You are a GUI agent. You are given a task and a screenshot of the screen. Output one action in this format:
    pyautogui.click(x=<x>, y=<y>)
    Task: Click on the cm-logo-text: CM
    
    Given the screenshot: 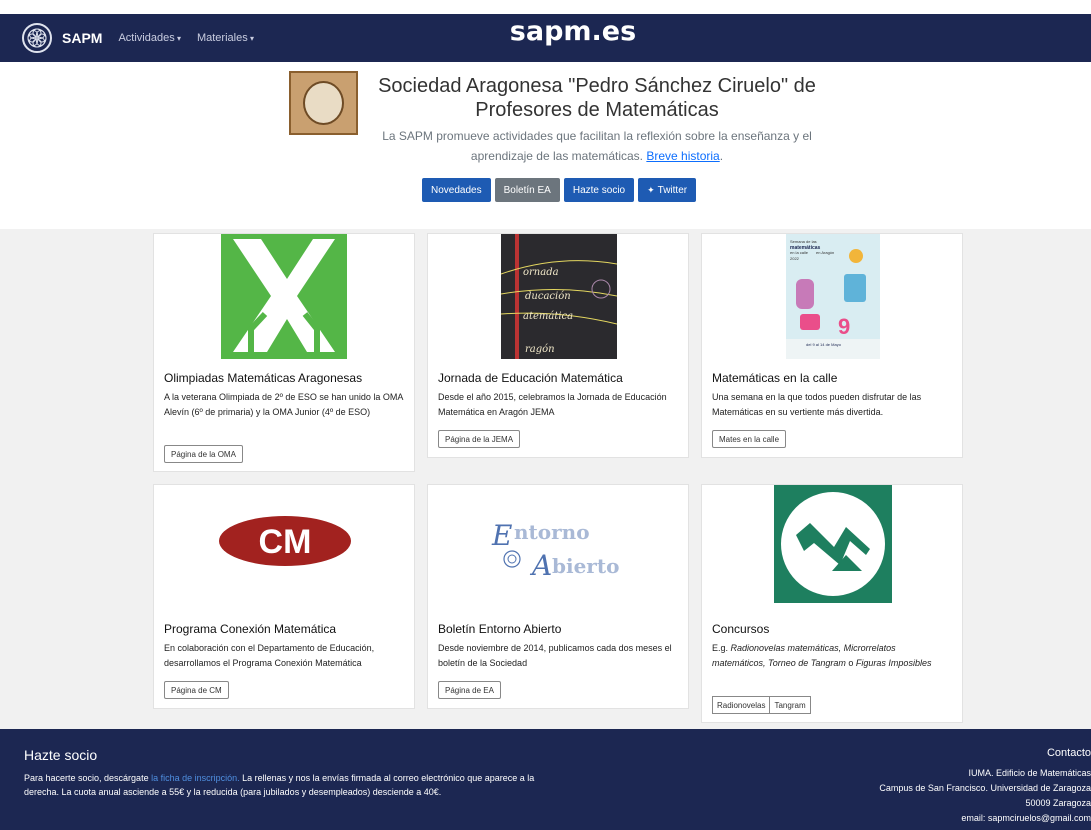 What is the action you would take?
    pyautogui.click(x=285, y=542)
    